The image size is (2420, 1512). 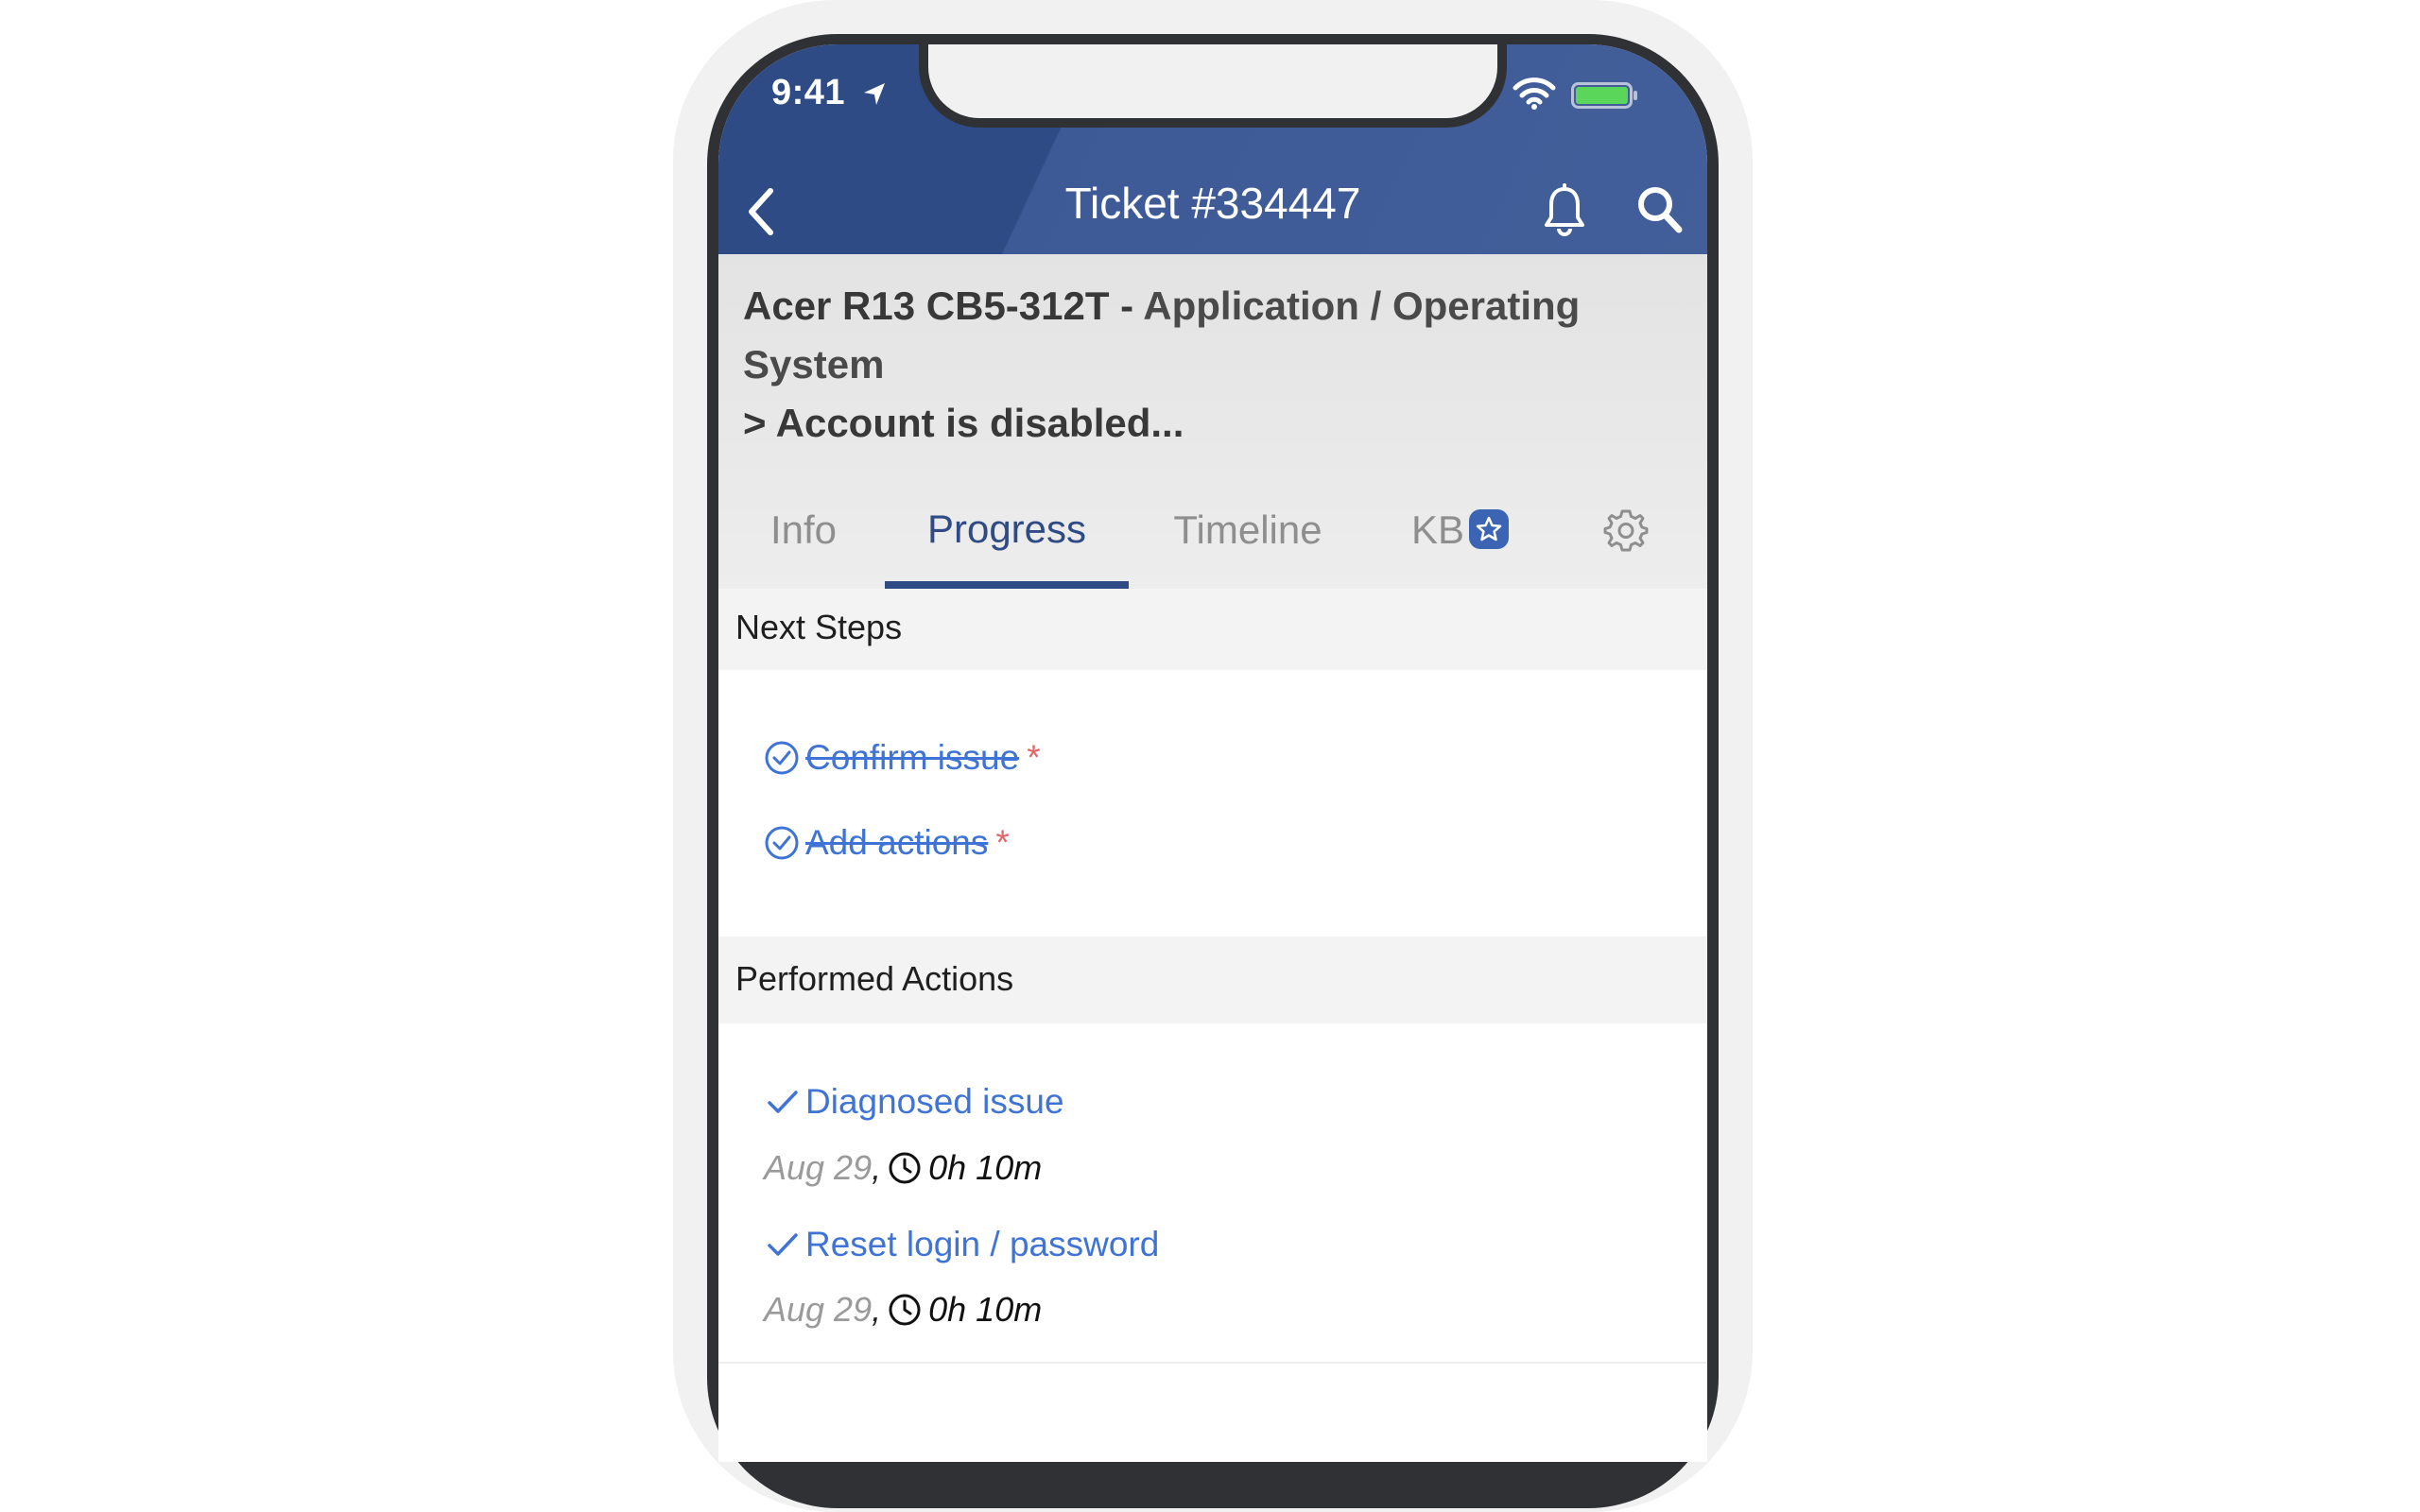 I want to click on page-title: Ticket #334447, so click(x=1212, y=203).